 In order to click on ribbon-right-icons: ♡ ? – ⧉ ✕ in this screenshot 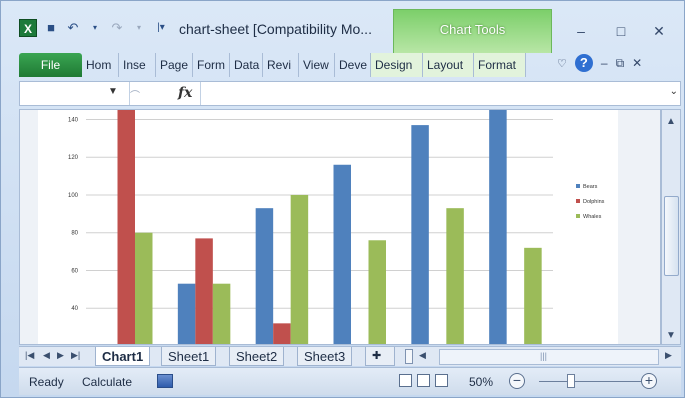, I will do `click(599, 63)`.